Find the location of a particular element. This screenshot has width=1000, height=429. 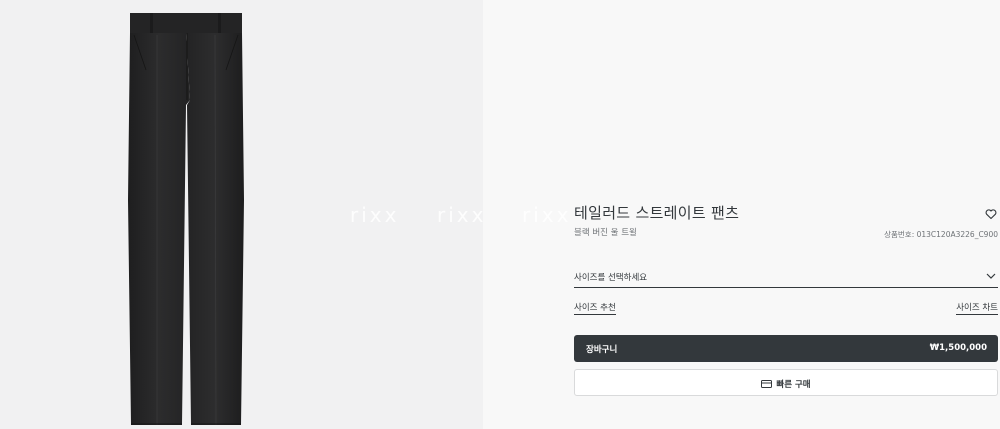

wishlist-button is located at coordinates (991, 212).